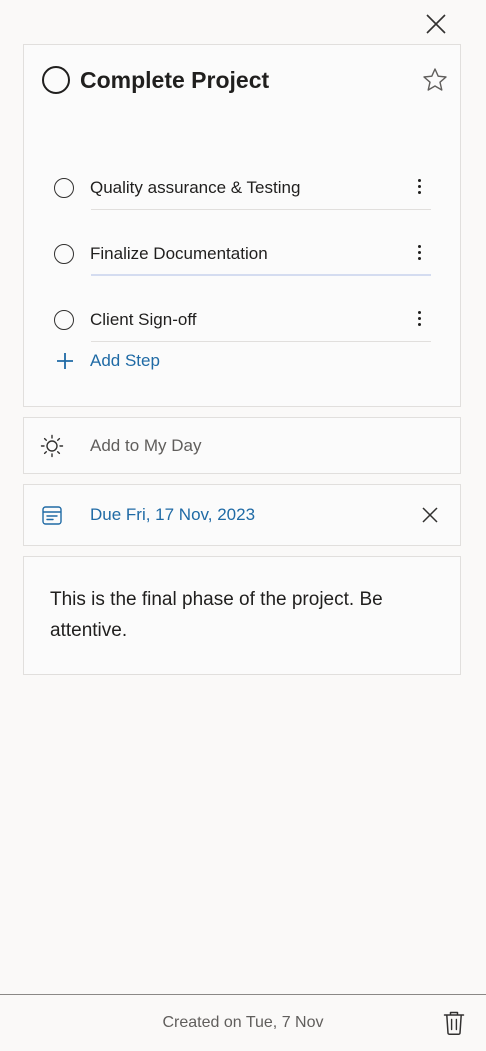  I want to click on step-item: Finalize Documentation, so click(242, 254).